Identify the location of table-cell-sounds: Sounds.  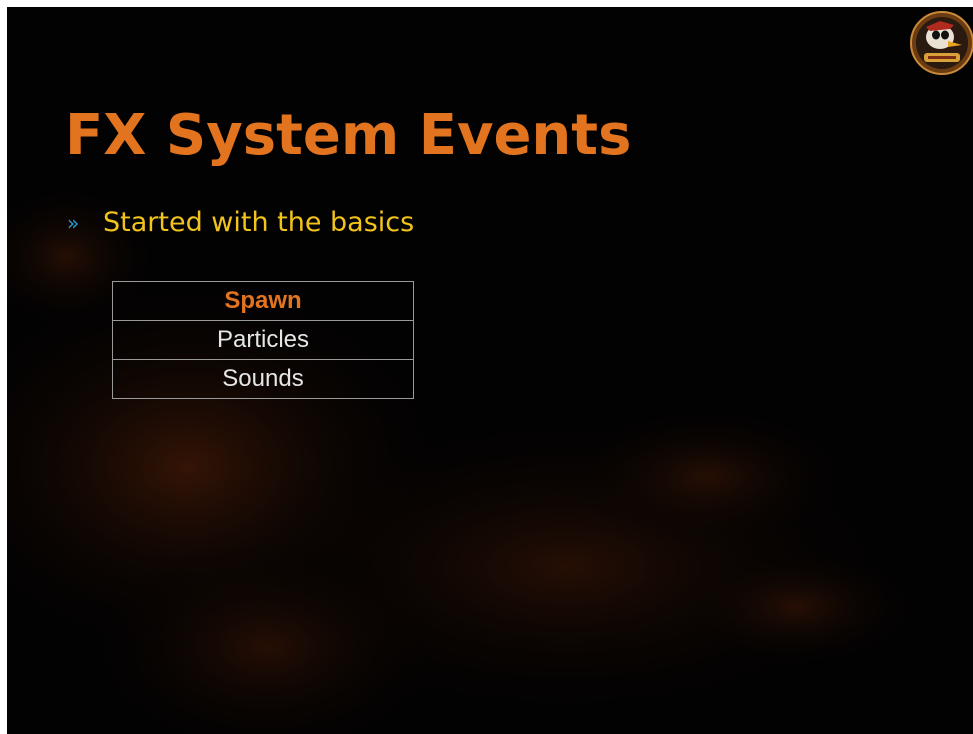
(263, 379).